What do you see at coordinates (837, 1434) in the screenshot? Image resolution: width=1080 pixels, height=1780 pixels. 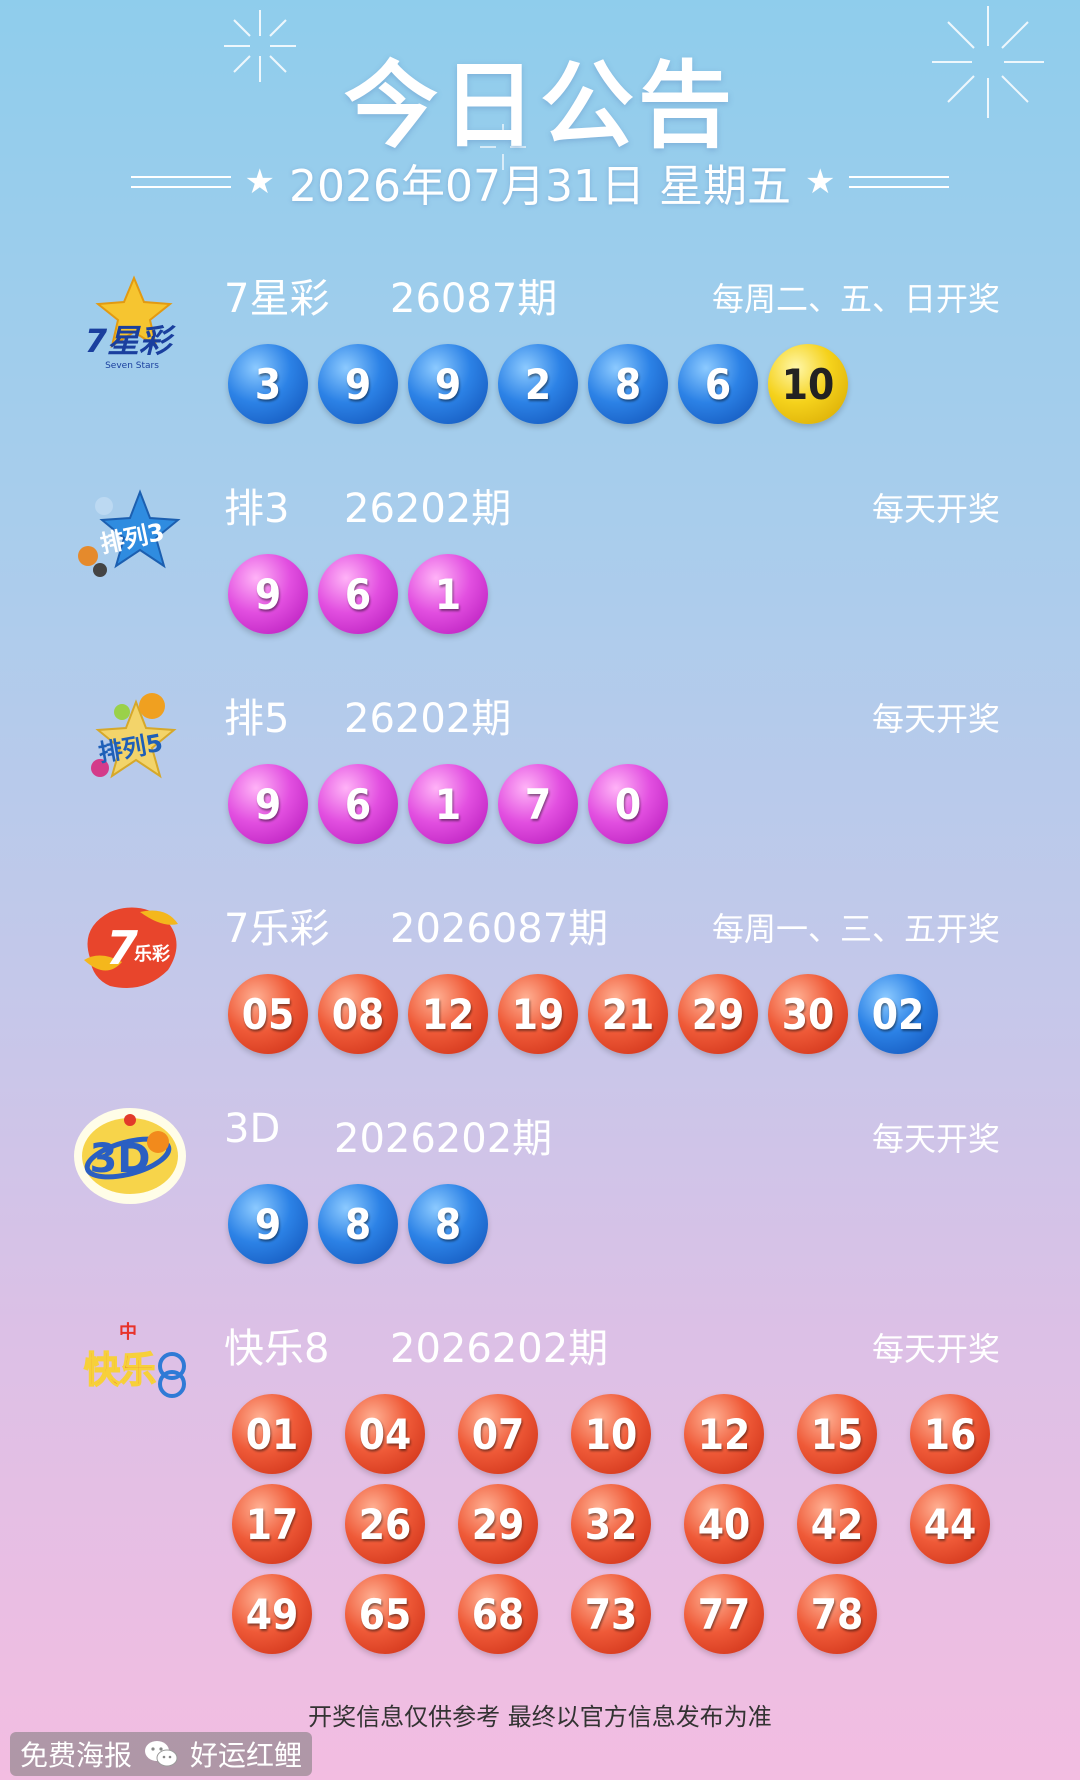 I see `lottery-ball: 15` at bounding box center [837, 1434].